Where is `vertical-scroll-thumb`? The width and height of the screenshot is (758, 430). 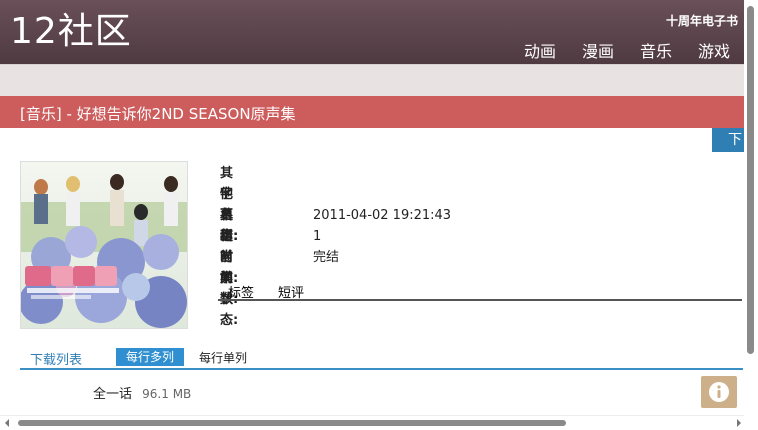
vertical-scroll-thumb is located at coordinates (750, 180).